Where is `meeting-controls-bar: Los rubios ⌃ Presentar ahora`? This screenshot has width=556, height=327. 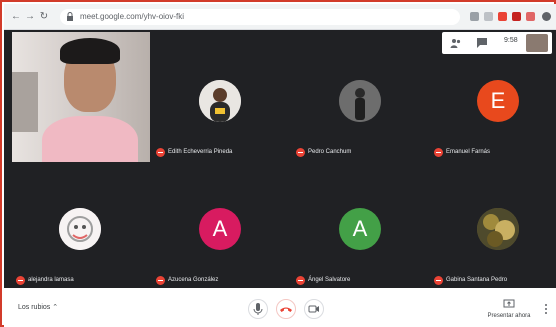 meeting-controls-bar: Los rubios ⌃ Presentar ahora is located at coordinates (280, 307).